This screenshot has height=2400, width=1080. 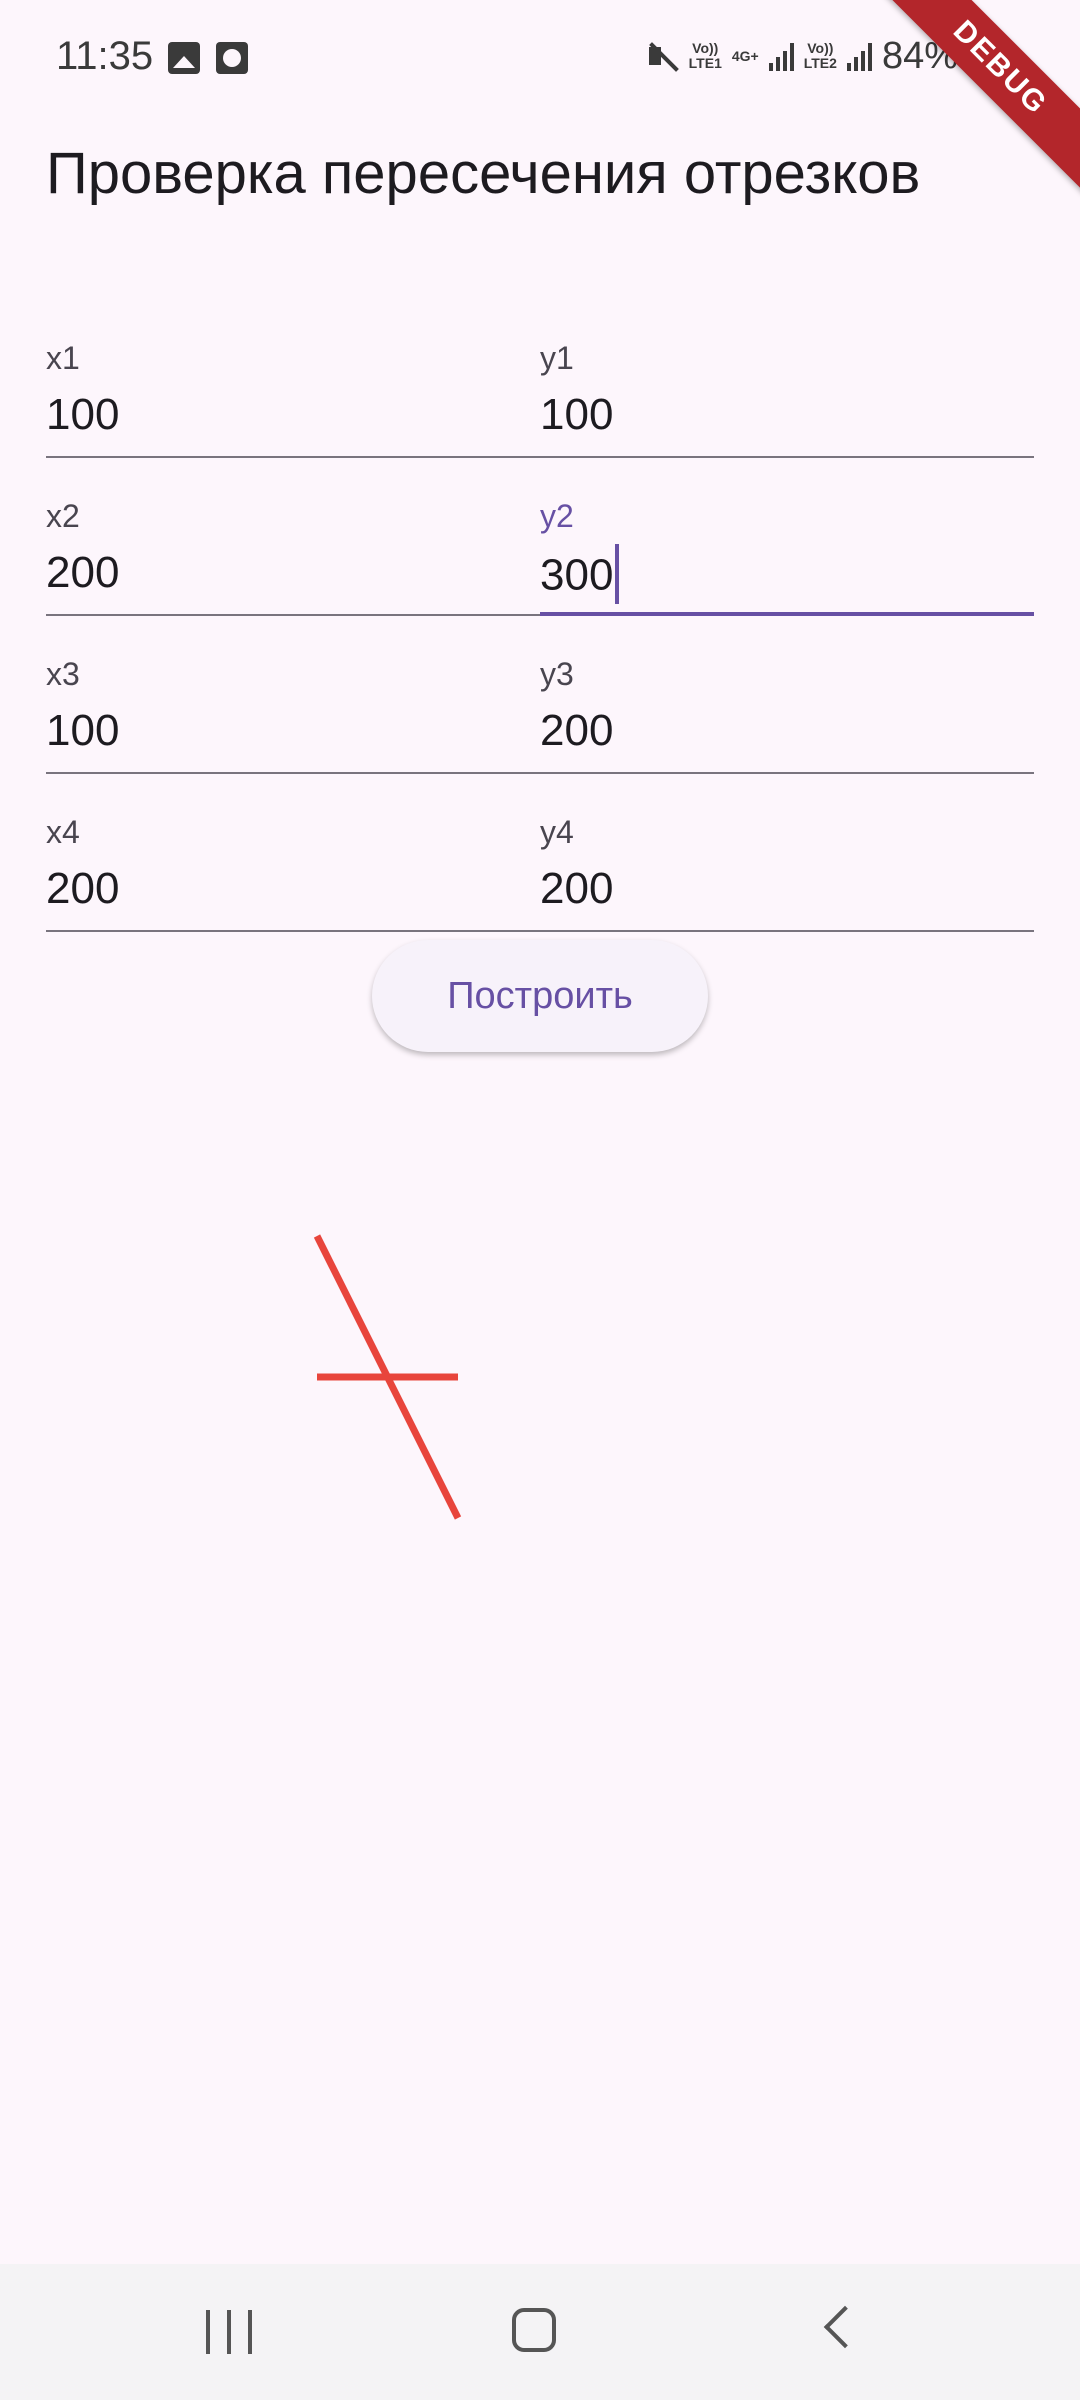 I want to click on x1-label: x1, so click(x=63, y=358).